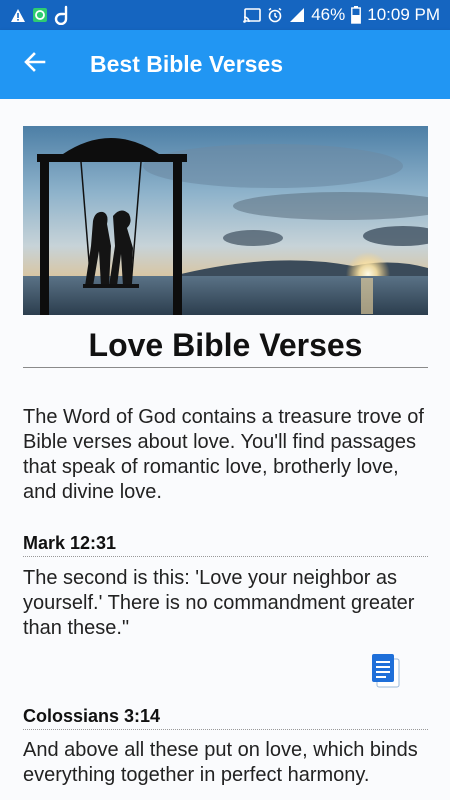  What do you see at coordinates (252, 15) in the screenshot?
I see `cast-icon` at bounding box center [252, 15].